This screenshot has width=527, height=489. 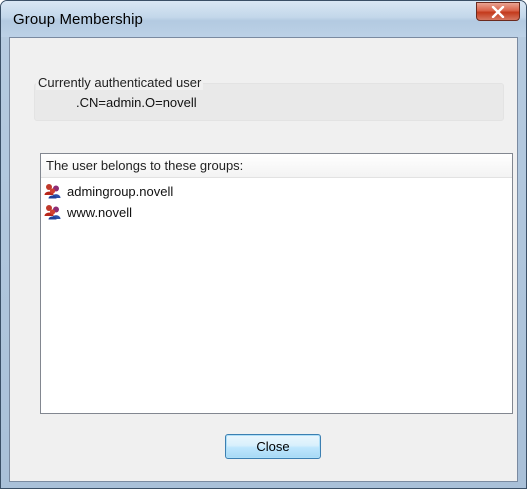 I want to click on groups-list-header: The user belongs to these groups:, so click(x=276, y=166).